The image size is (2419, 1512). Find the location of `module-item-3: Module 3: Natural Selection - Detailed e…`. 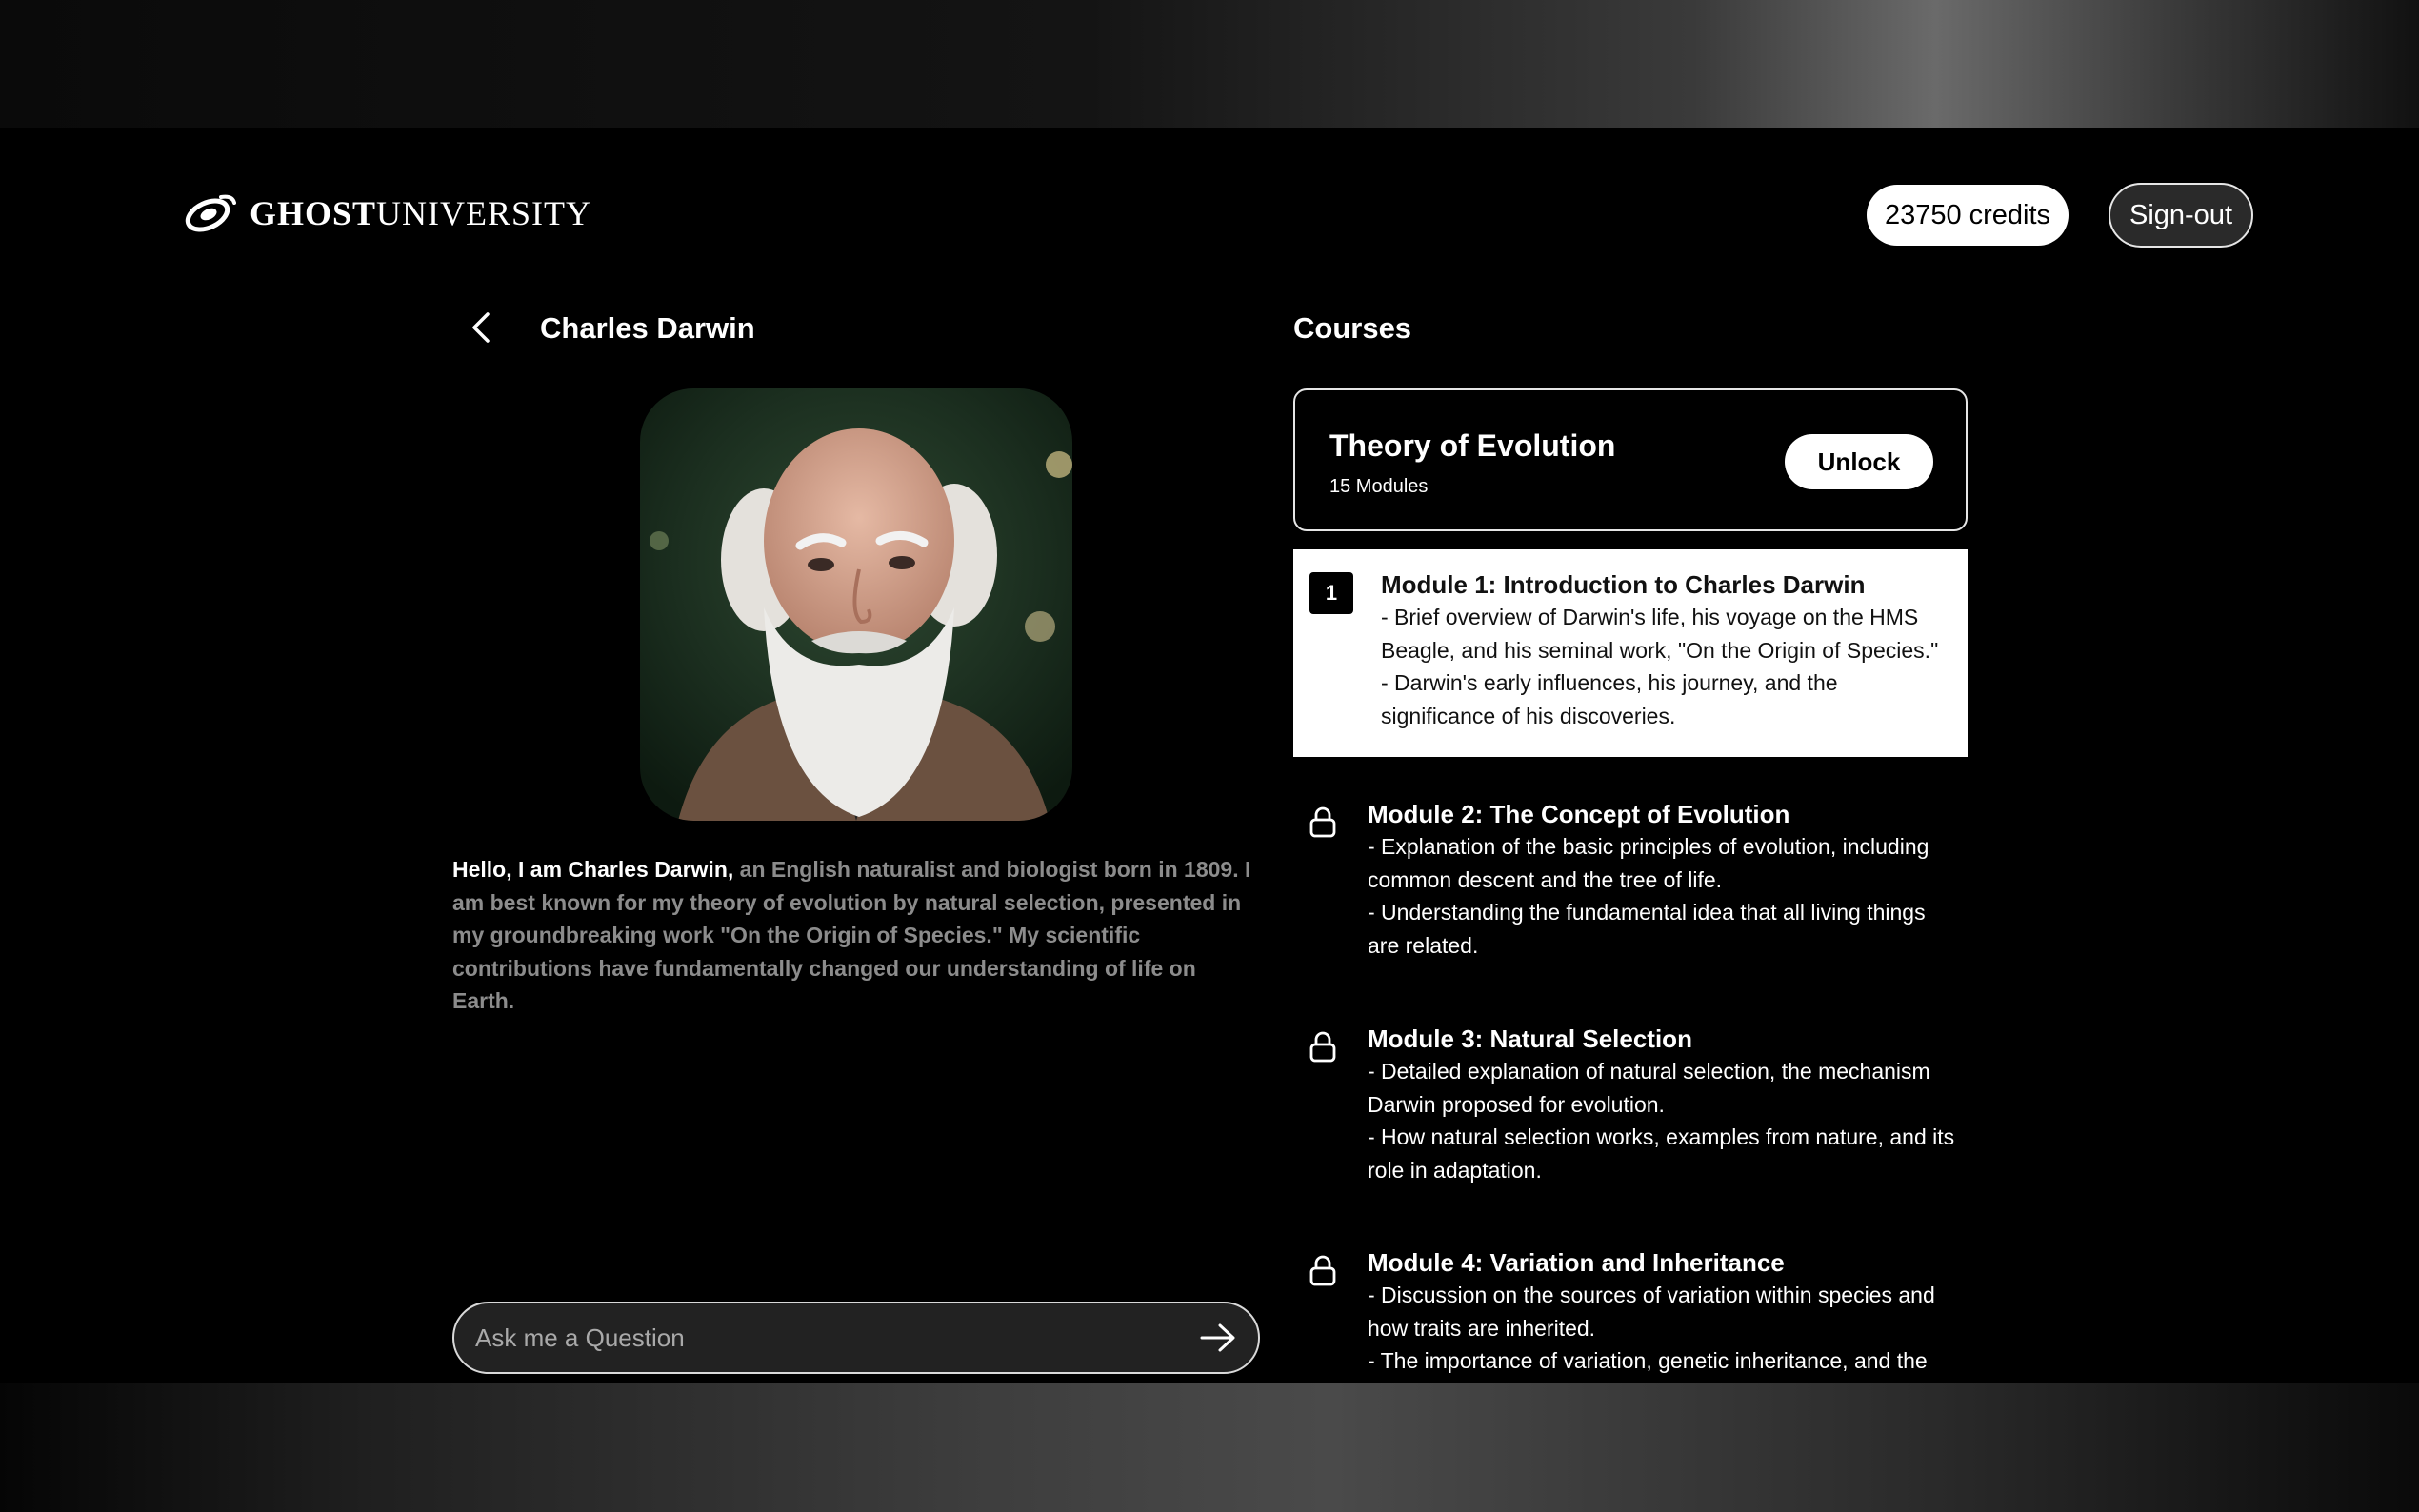

module-item-3: Module 3: Natural Selection - Detailed e… is located at coordinates (1630, 1121).